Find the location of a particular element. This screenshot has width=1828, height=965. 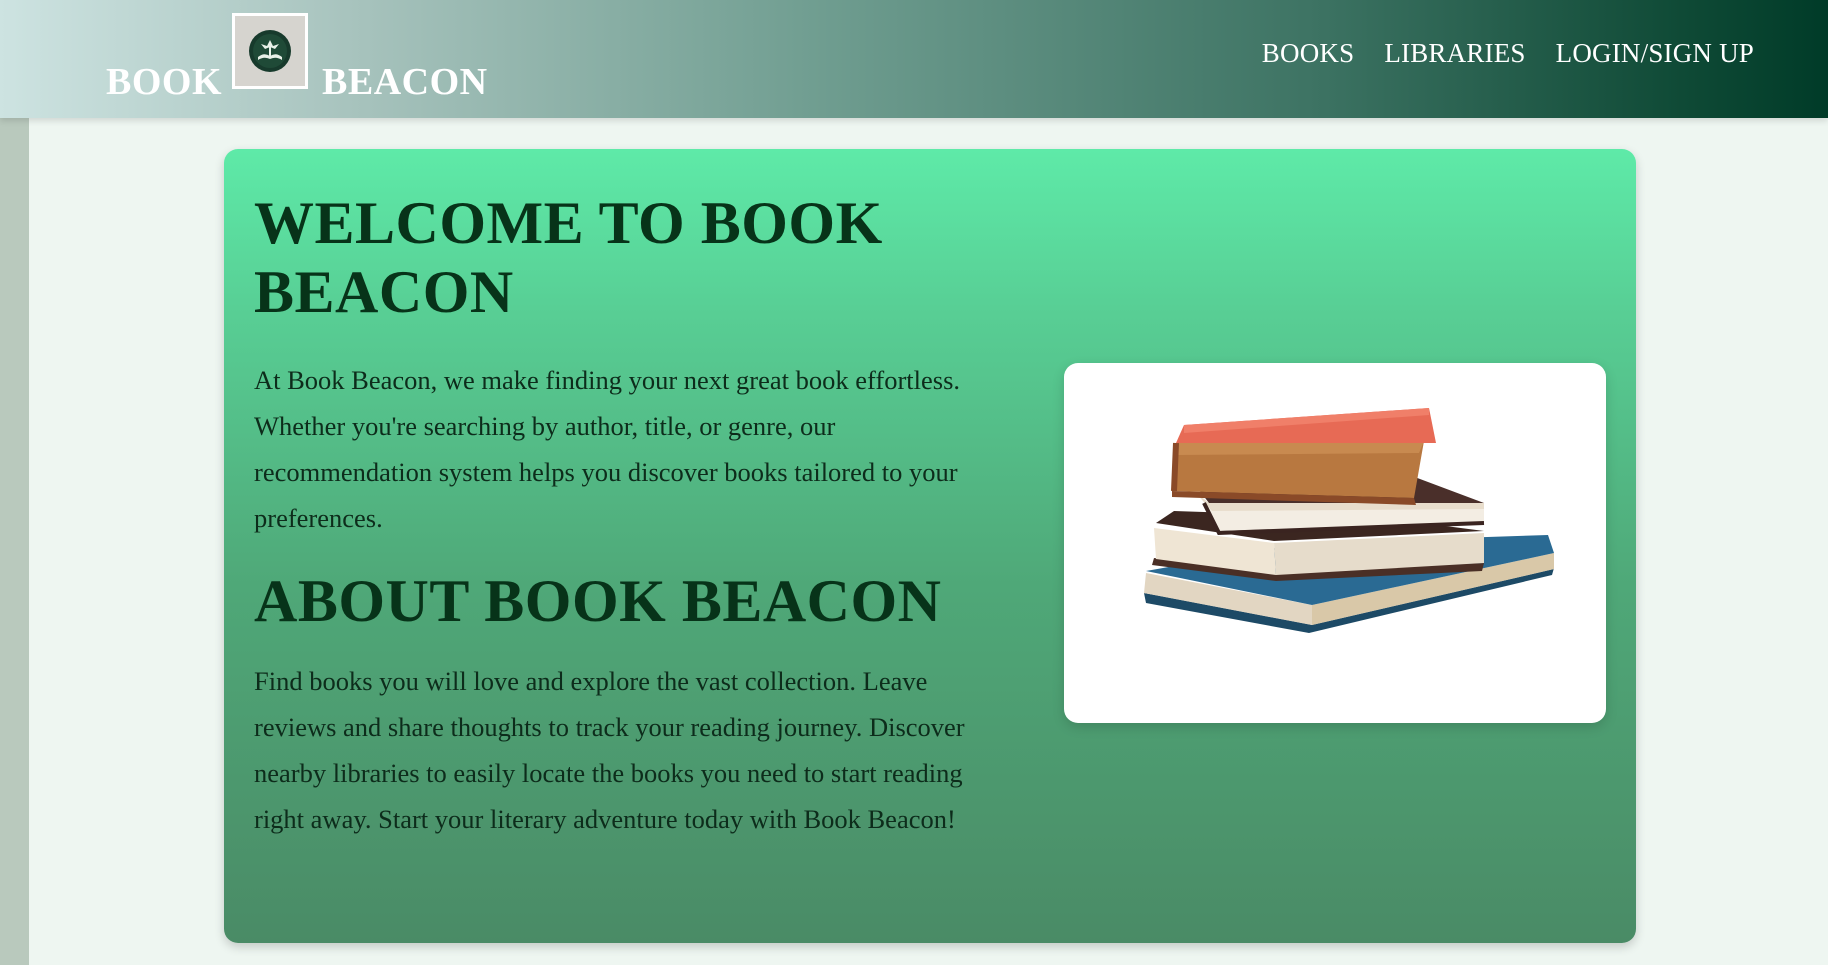

logo-icon is located at coordinates (270, 51).